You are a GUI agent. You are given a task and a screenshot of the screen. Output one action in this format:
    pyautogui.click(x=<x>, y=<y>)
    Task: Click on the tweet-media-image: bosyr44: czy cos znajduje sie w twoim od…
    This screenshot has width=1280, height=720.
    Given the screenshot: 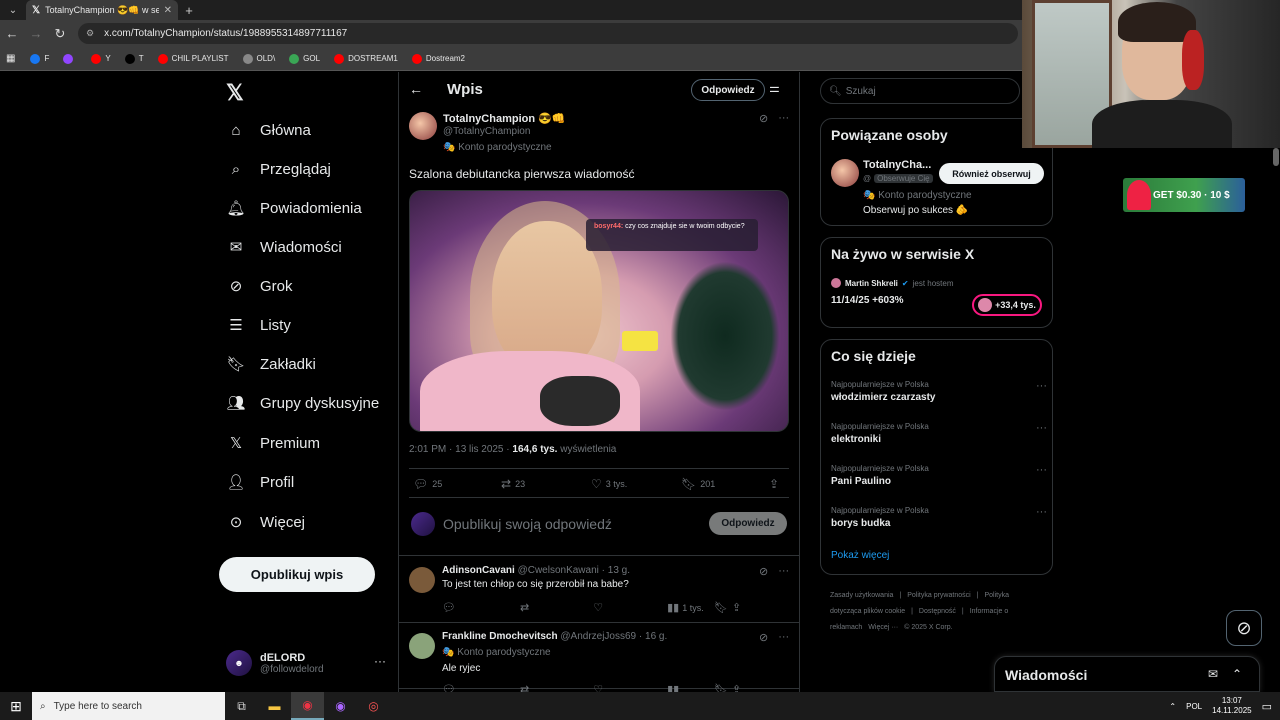 What is the action you would take?
    pyautogui.click(x=599, y=311)
    